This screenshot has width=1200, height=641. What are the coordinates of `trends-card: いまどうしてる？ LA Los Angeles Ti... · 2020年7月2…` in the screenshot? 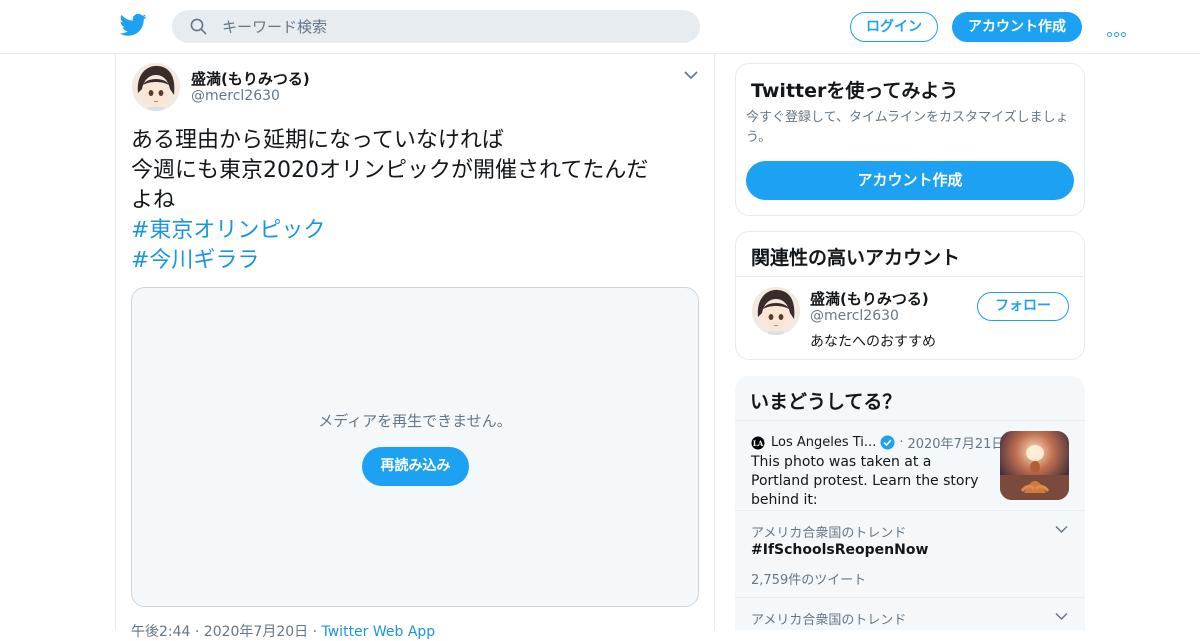 It's located at (910, 503).